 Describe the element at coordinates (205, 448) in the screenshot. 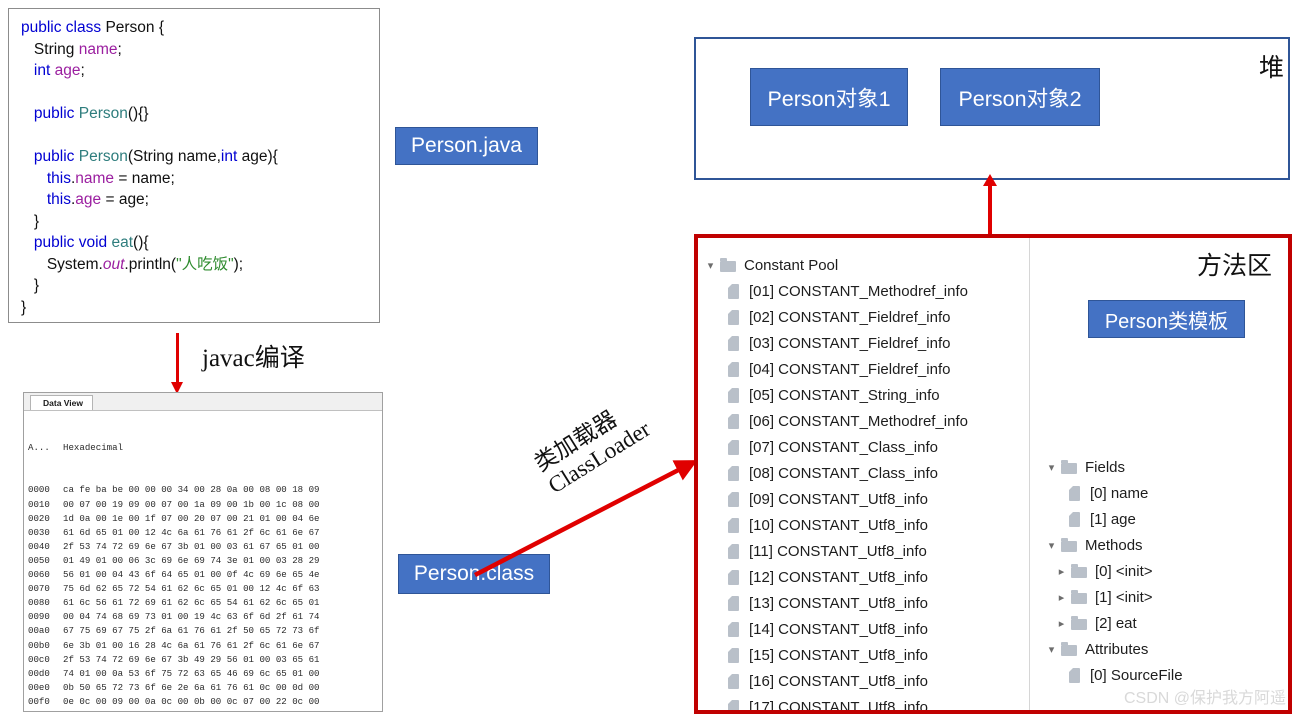

I see `hex-column-headers: A... Hexadecimal` at that location.